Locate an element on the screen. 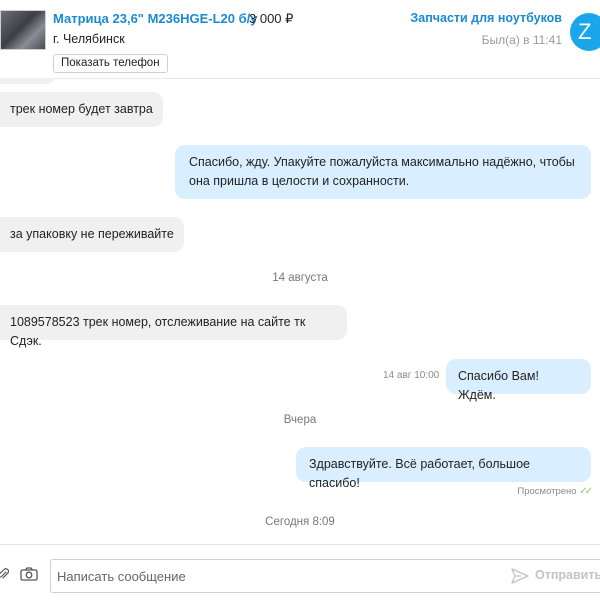 This screenshot has width=600, height=601. outgoing-message: Спасибо Вам! Ждём. is located at coordinates (518, 380).